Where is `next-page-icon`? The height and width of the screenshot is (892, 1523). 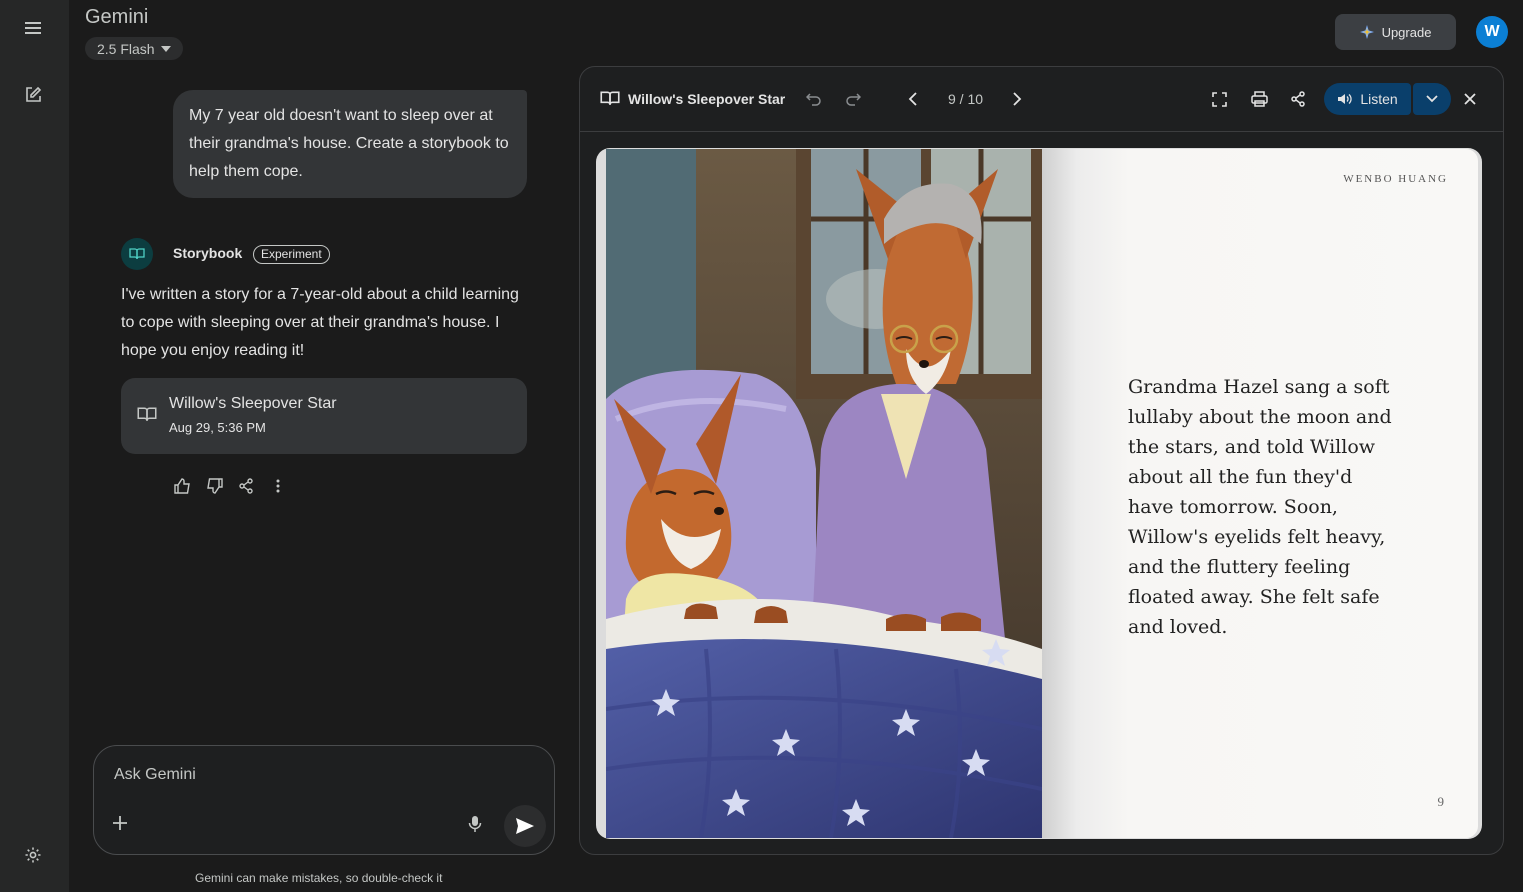
next-page-icon is located at coordinates (1017, 99).